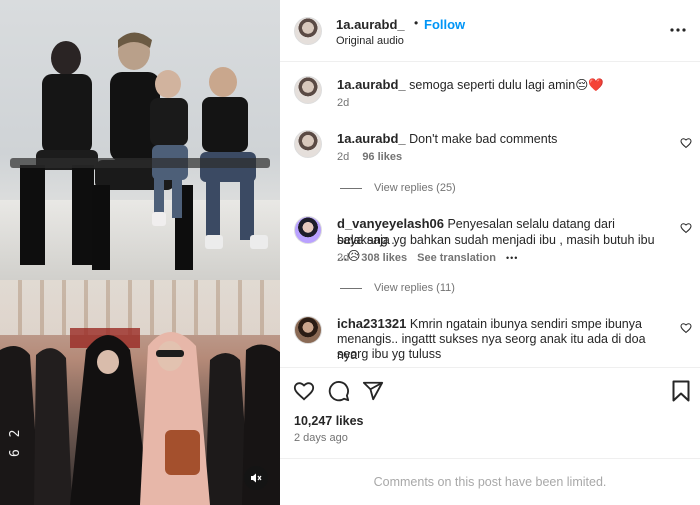 The width and height of the screenshot is (700, 505). I want to click on comment-username: d_vanyeyelash06, so click(390, 223).